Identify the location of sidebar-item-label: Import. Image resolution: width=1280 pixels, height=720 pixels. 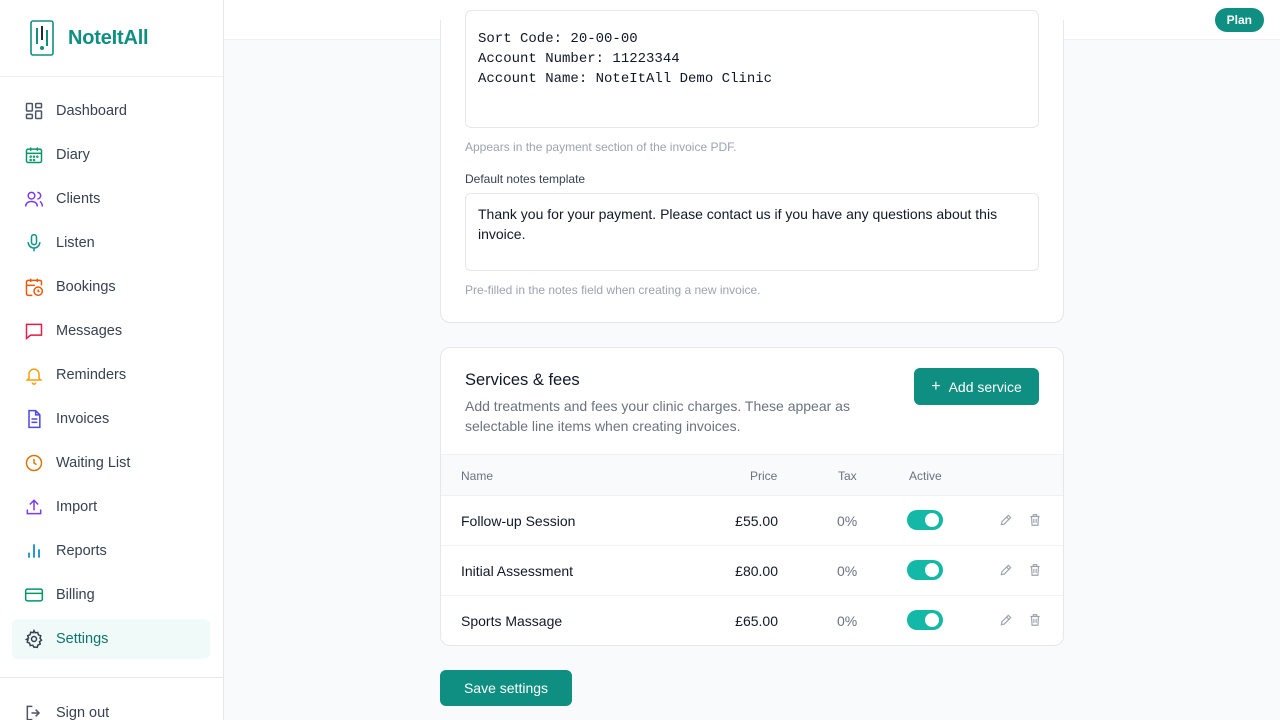
(77, 507).